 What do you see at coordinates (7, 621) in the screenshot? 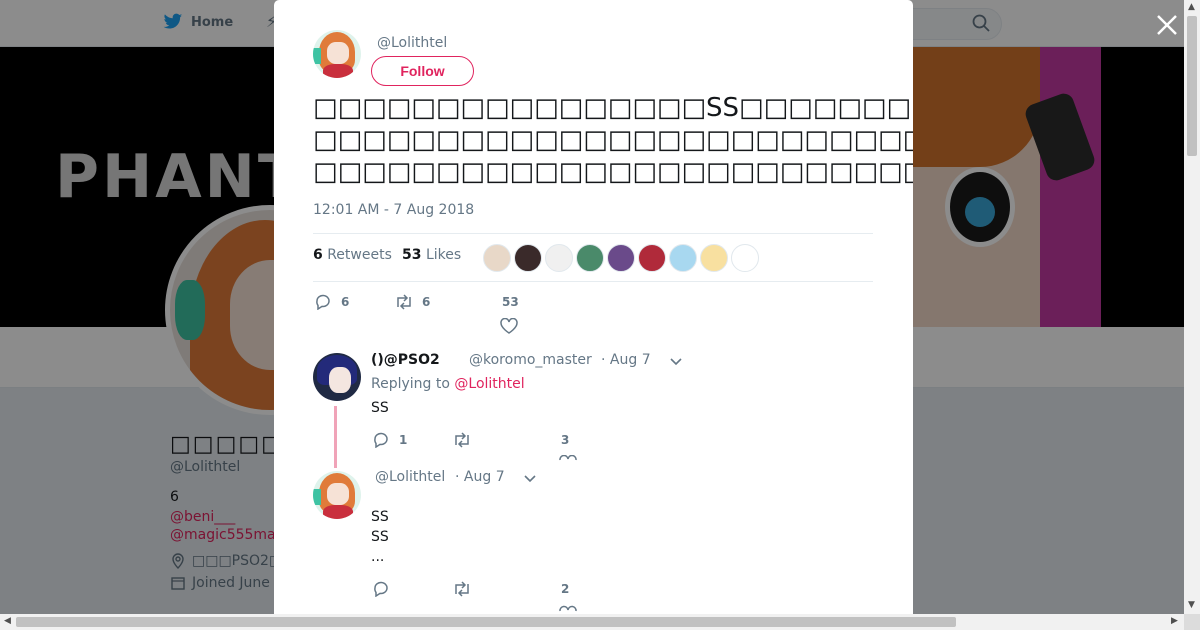
I see `scroll-left-arrow-icon: ◀` at bounding box center [7, 621].